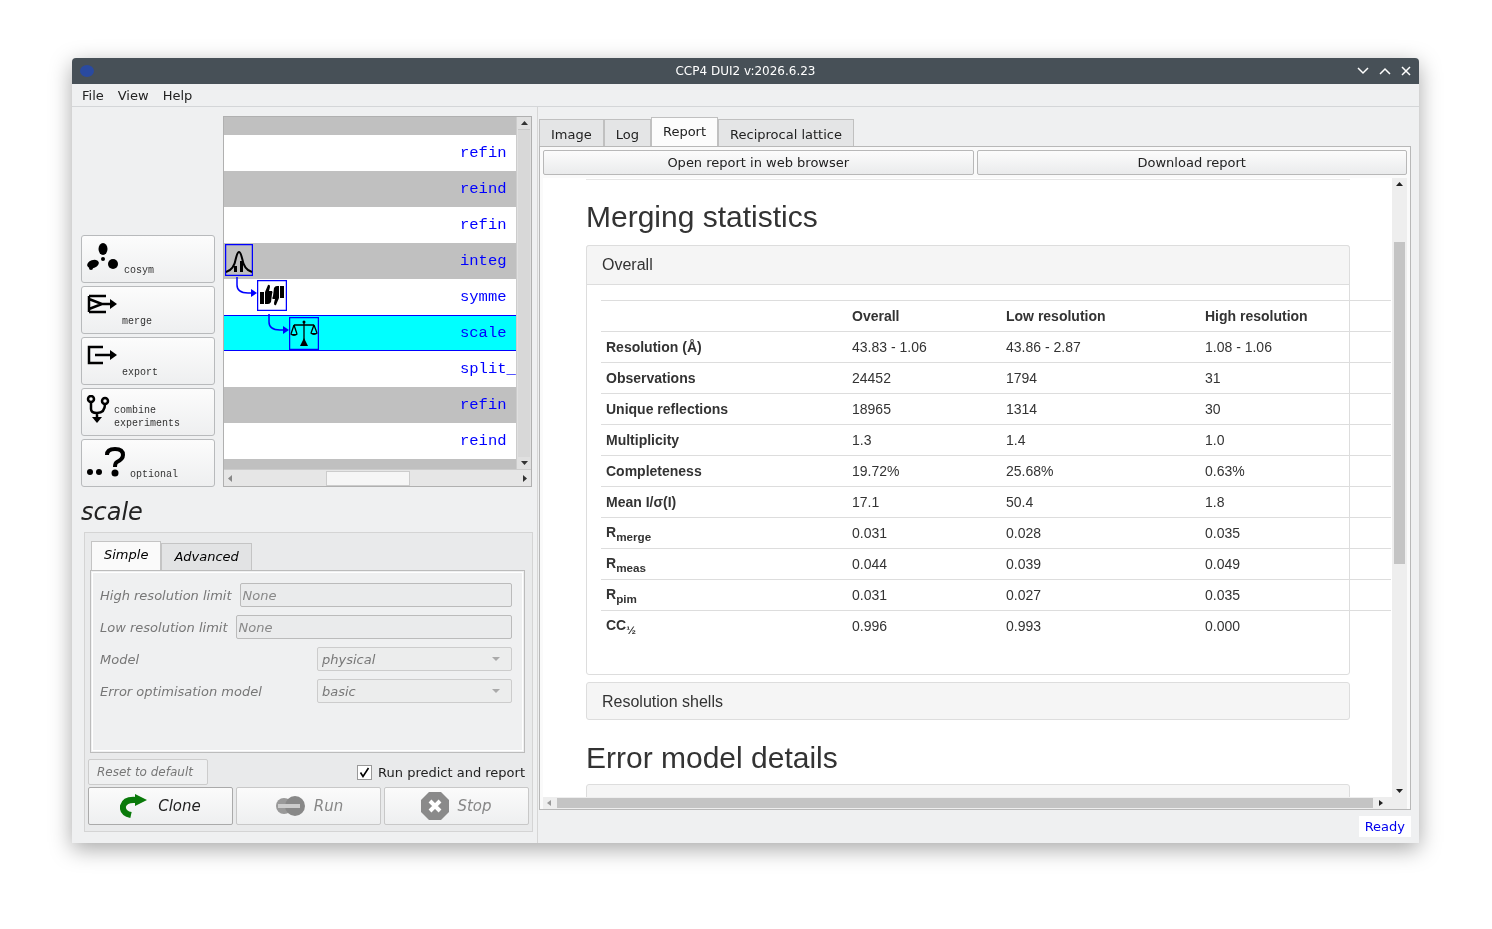  I want to click on column-header: Low resolution, so click(1100, 316).